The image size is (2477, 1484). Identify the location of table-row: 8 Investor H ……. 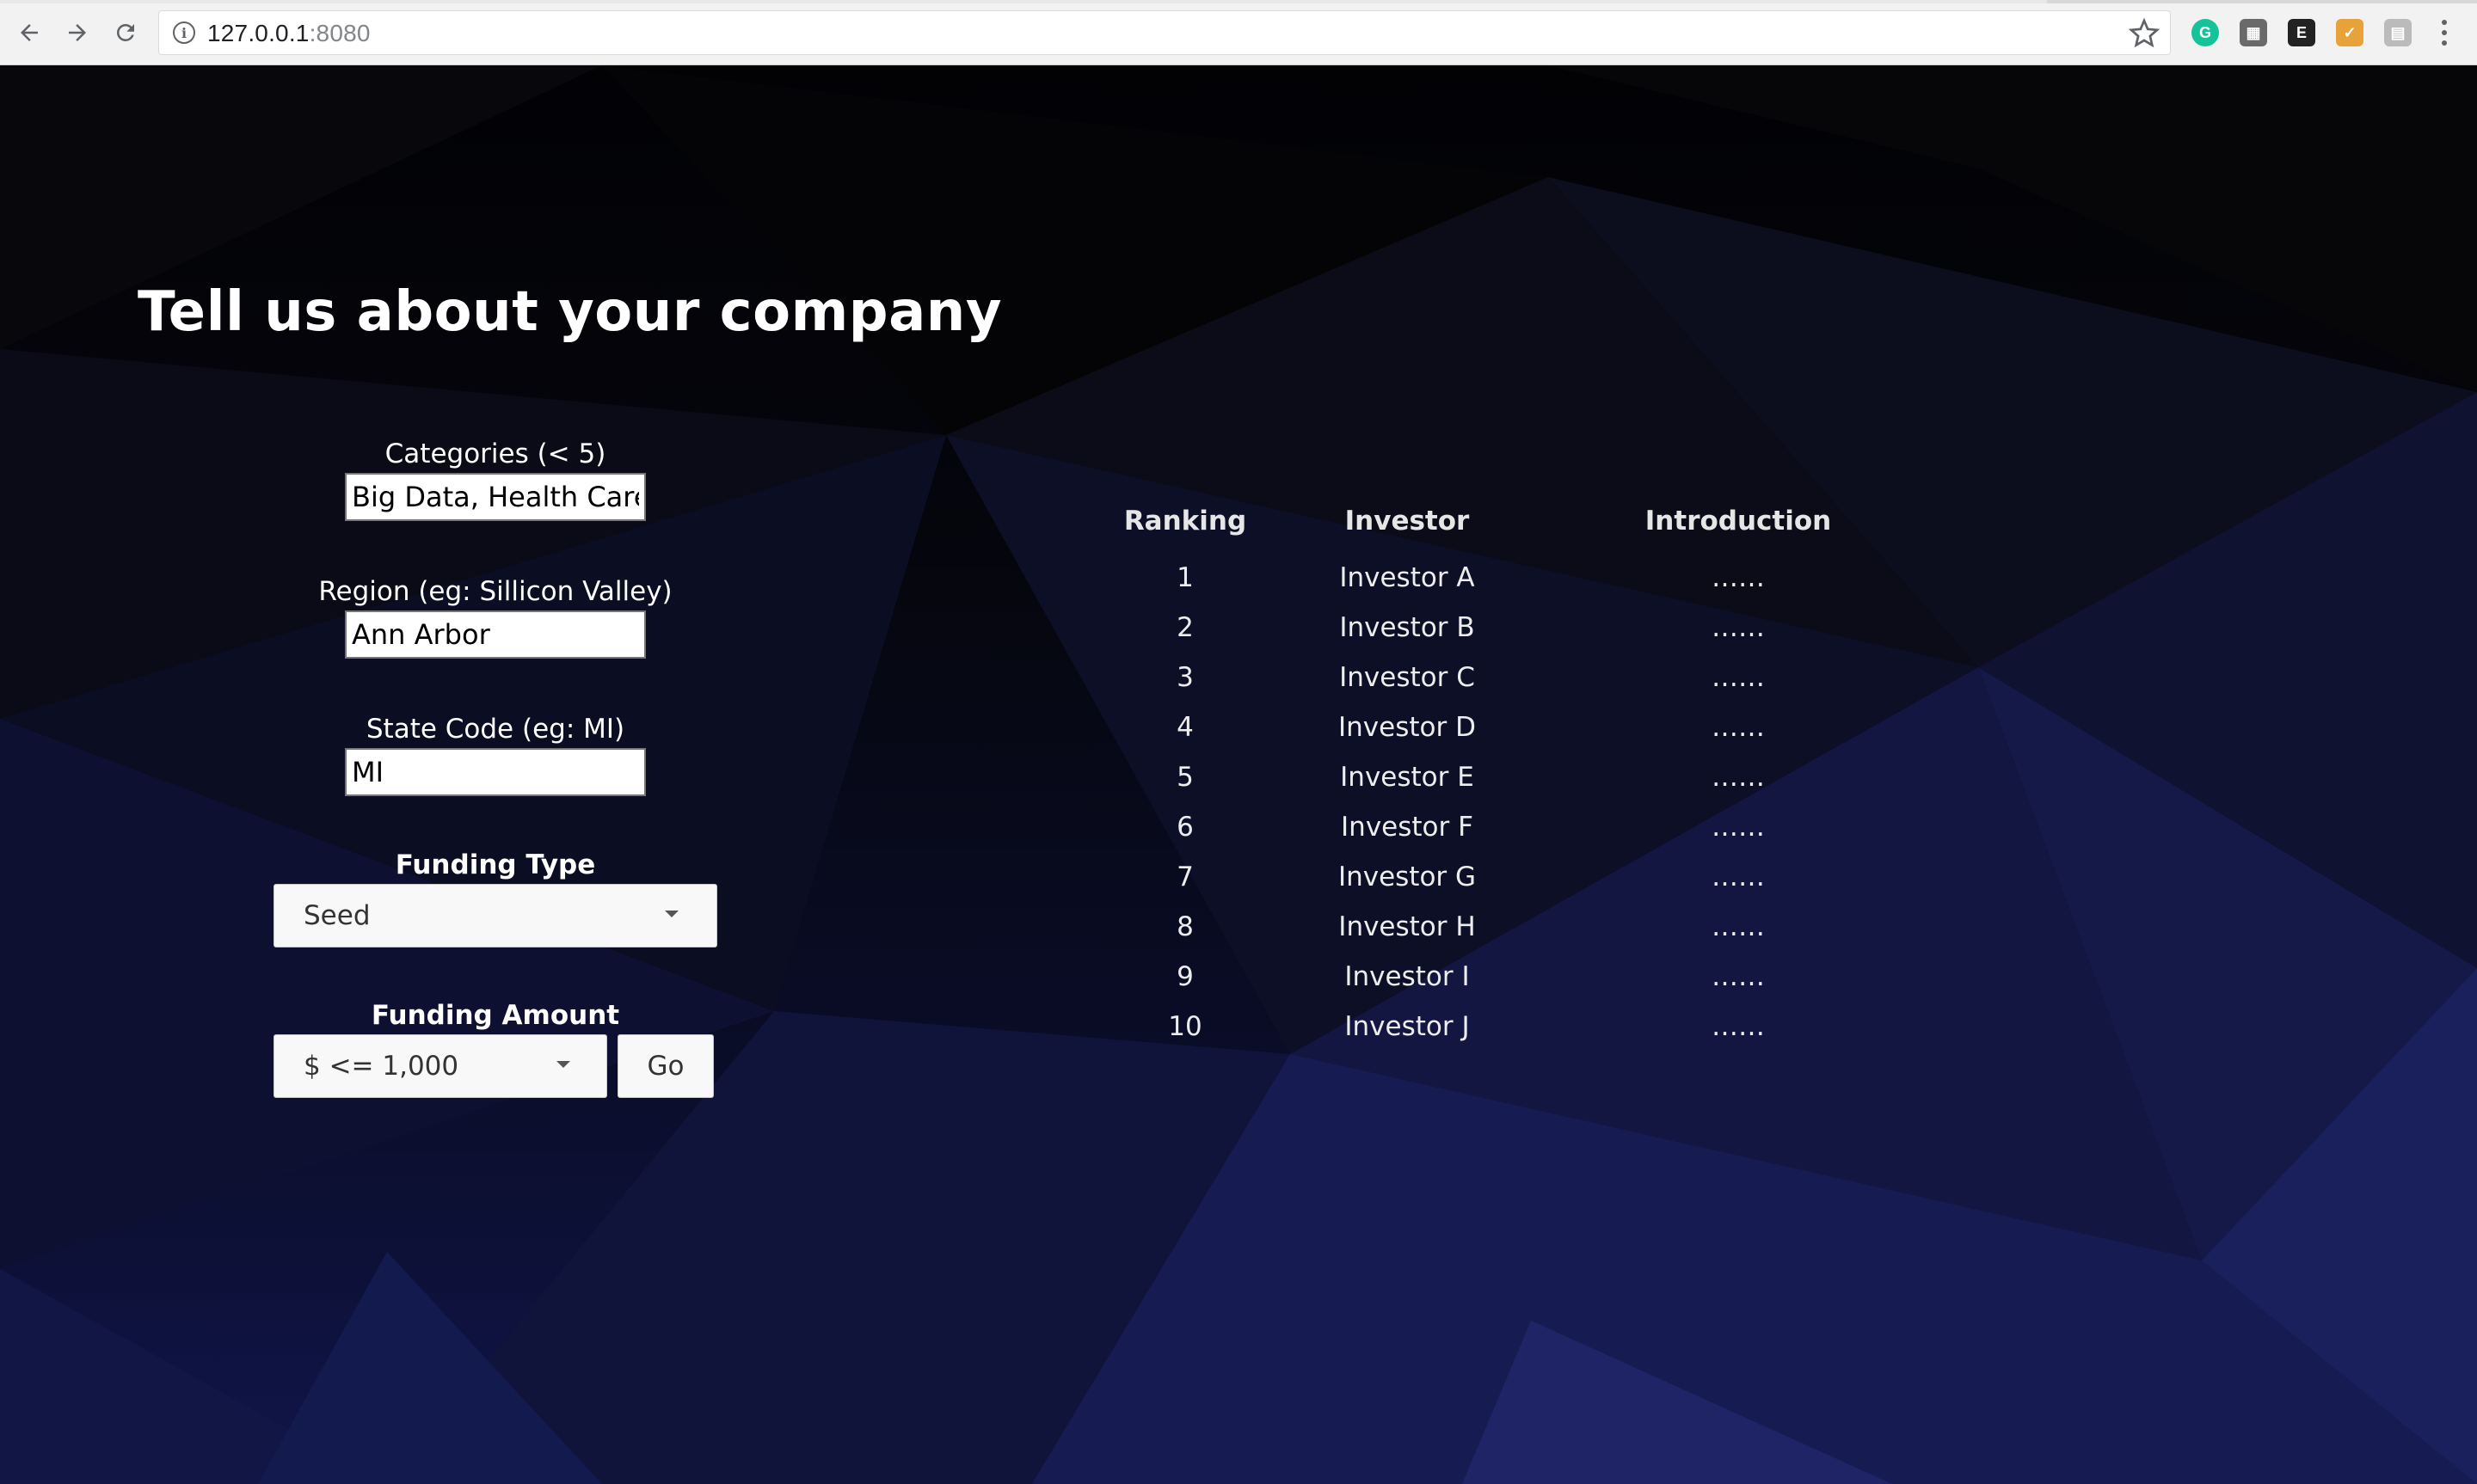
(1548, 927).